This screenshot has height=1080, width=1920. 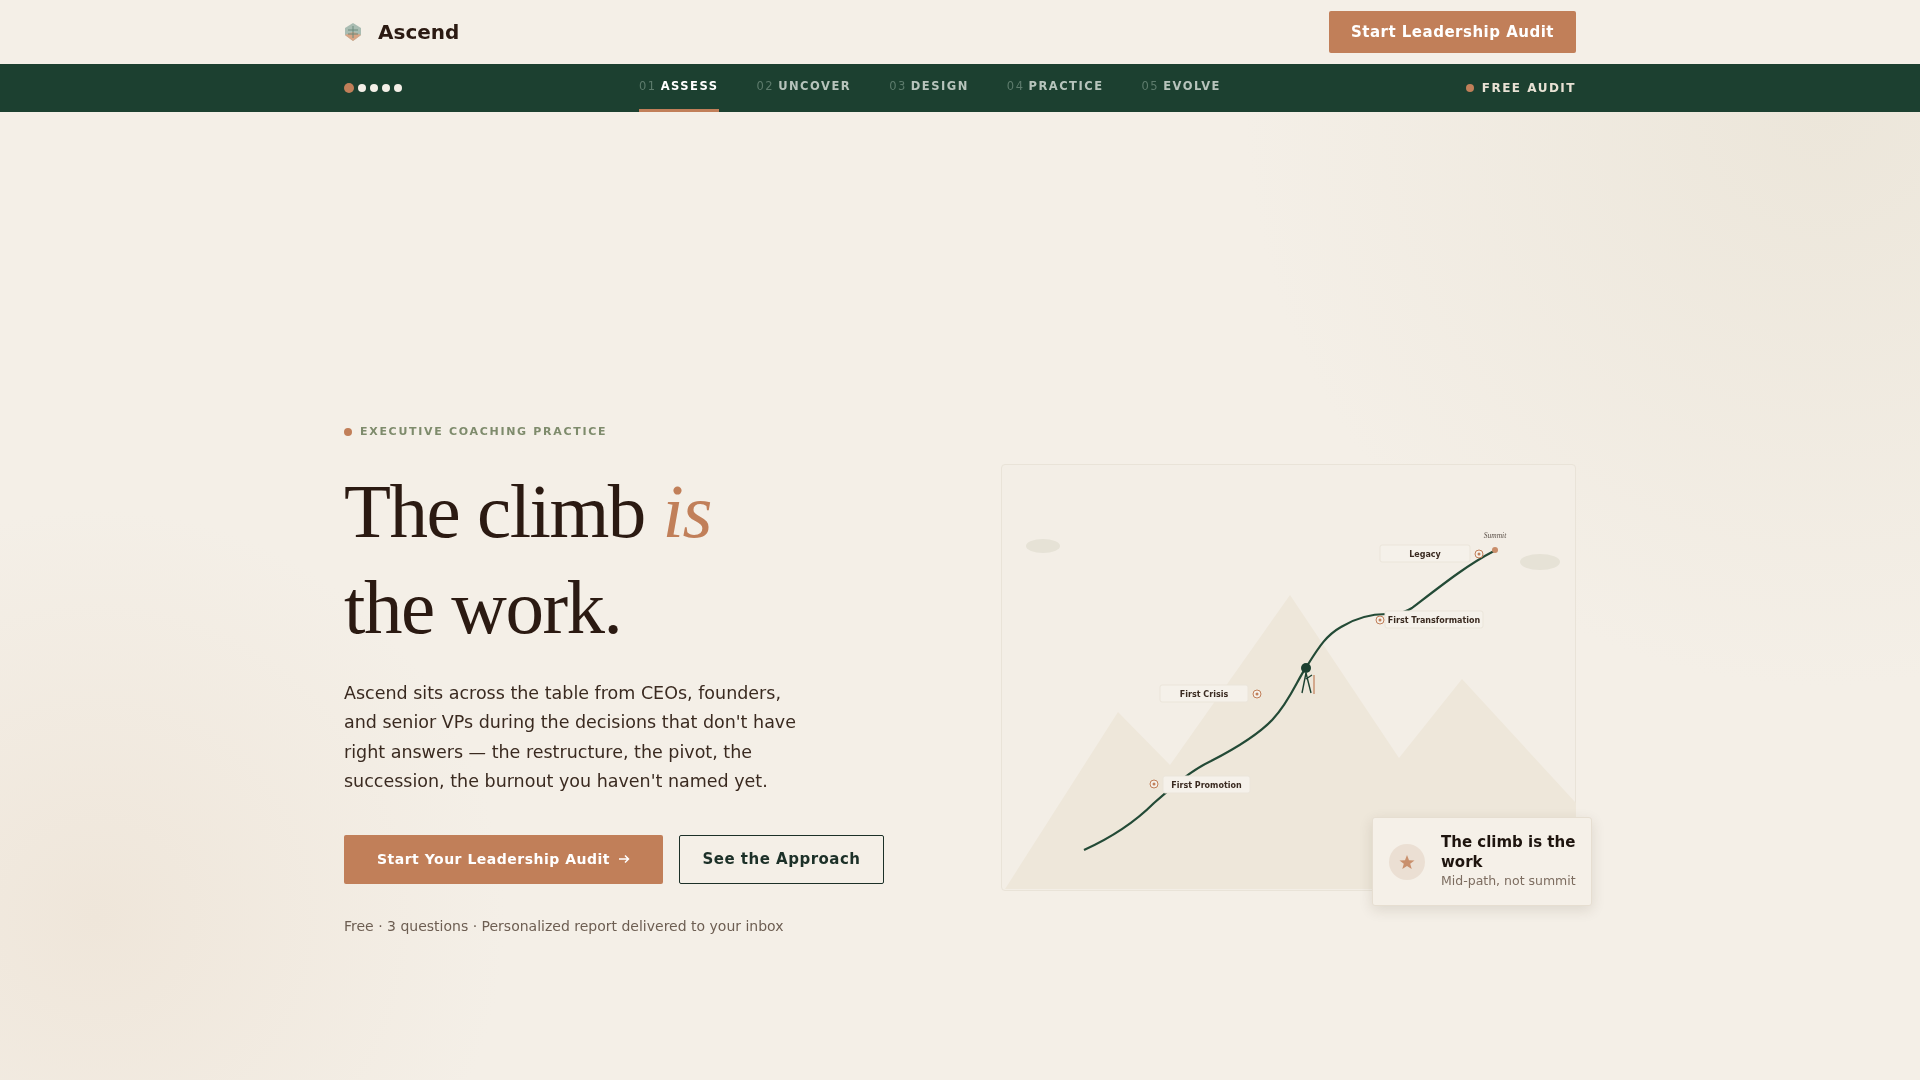 I want to click on approach-button: See the Approach, so click(x=781, y=859).